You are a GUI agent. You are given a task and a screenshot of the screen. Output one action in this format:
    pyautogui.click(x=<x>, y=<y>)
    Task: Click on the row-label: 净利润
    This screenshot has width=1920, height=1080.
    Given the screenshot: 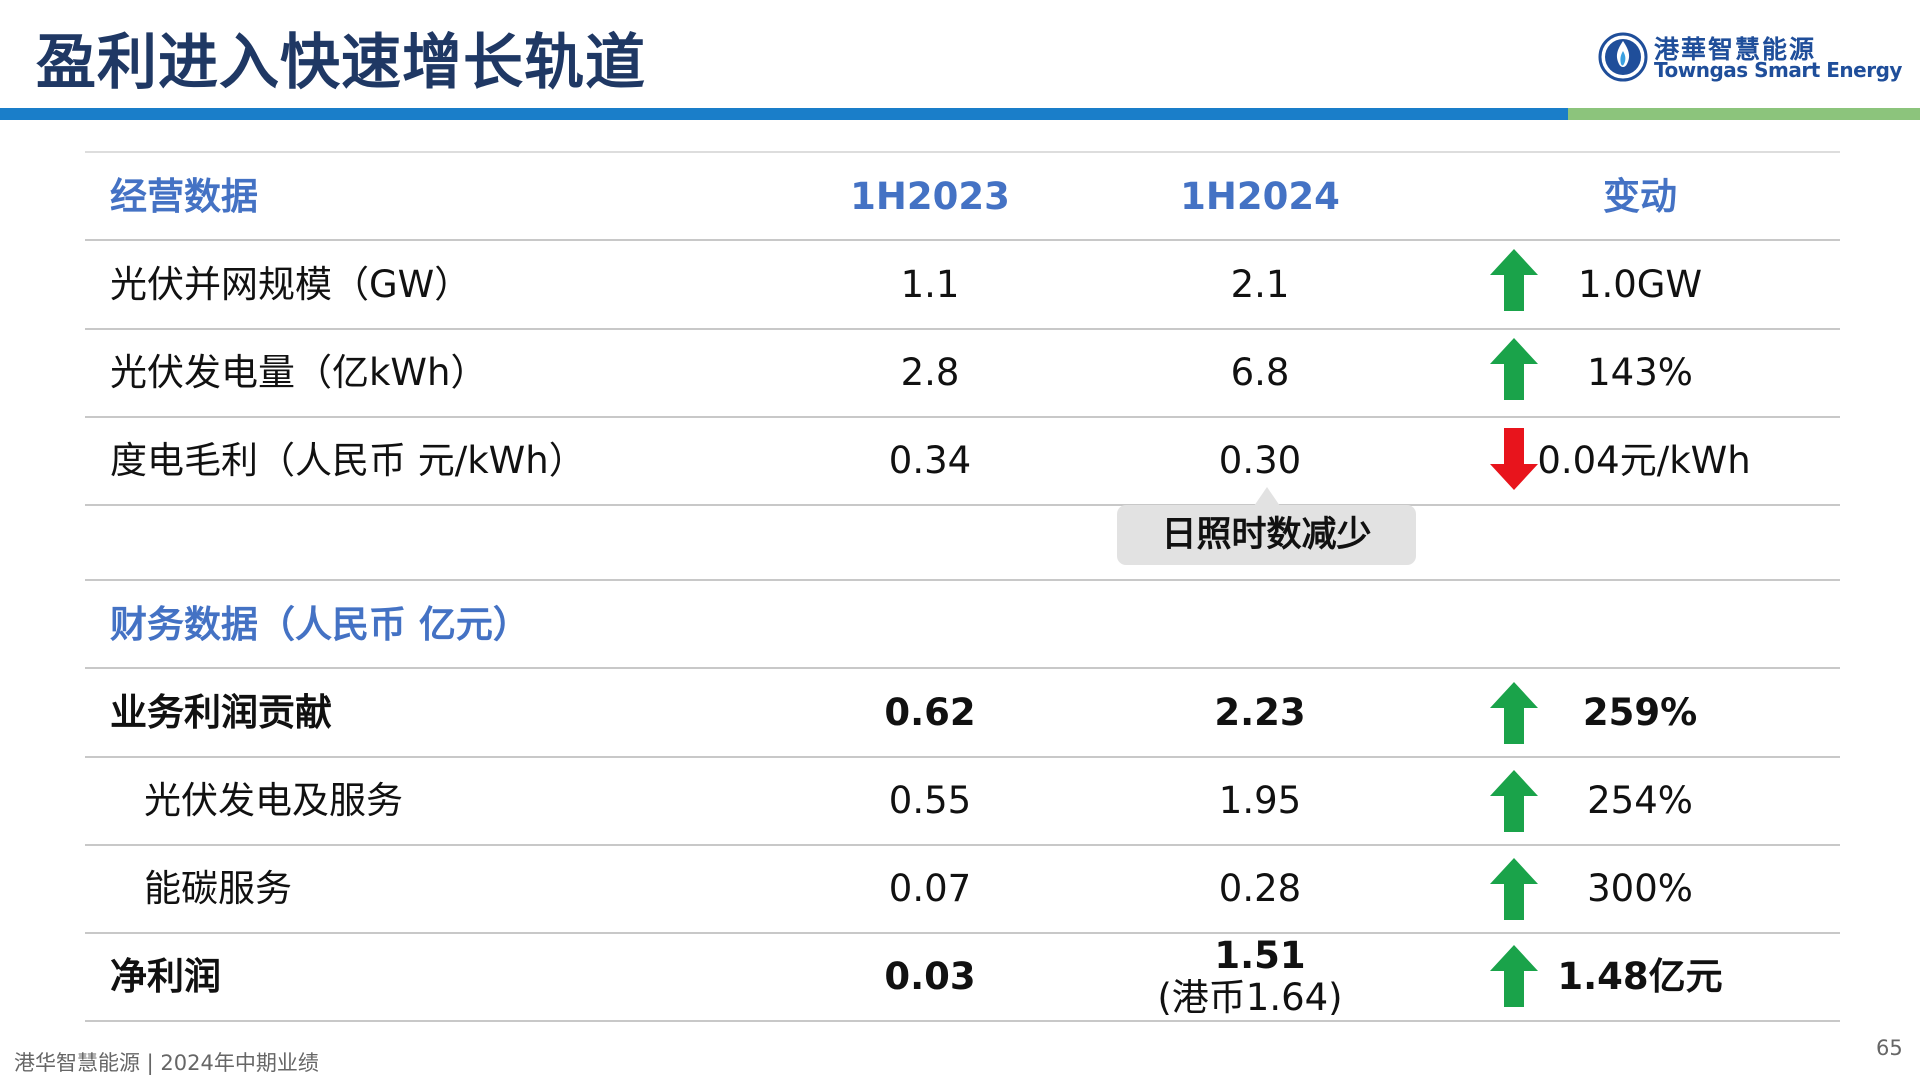 What is the action you would take?
    pyautogui.click(x=165, y=976)
    